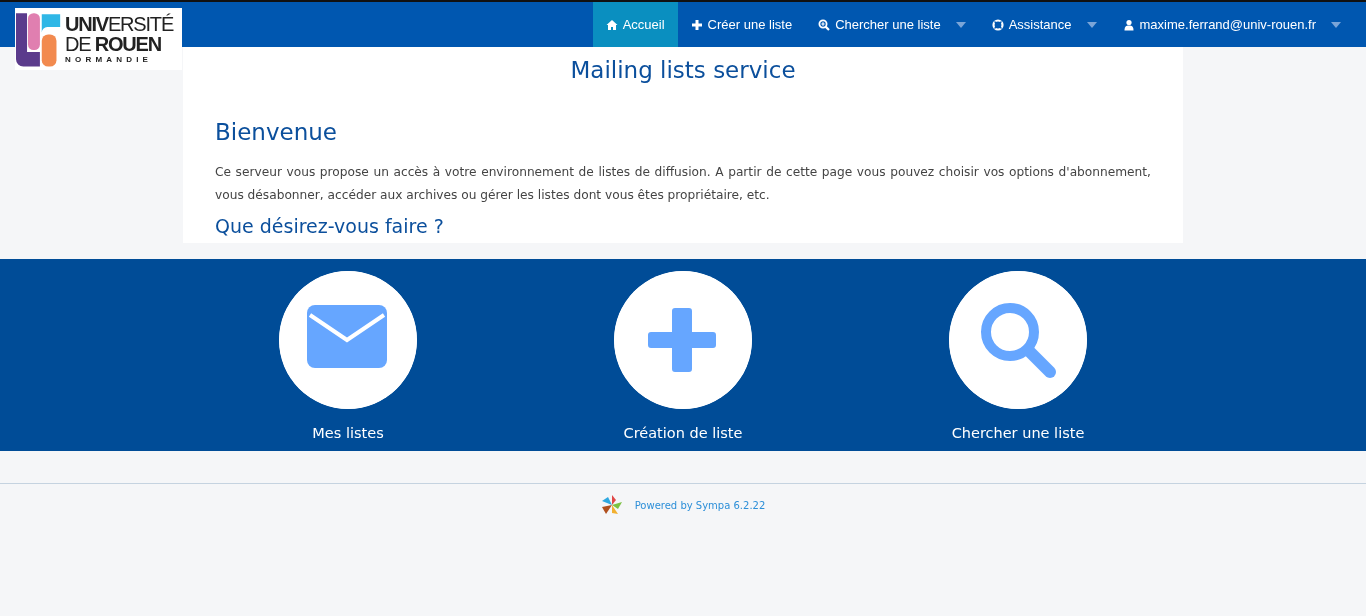  Describe the element at coordinates (276, 132) in the screenshot. I see `heading: Bienvenue` at that location.